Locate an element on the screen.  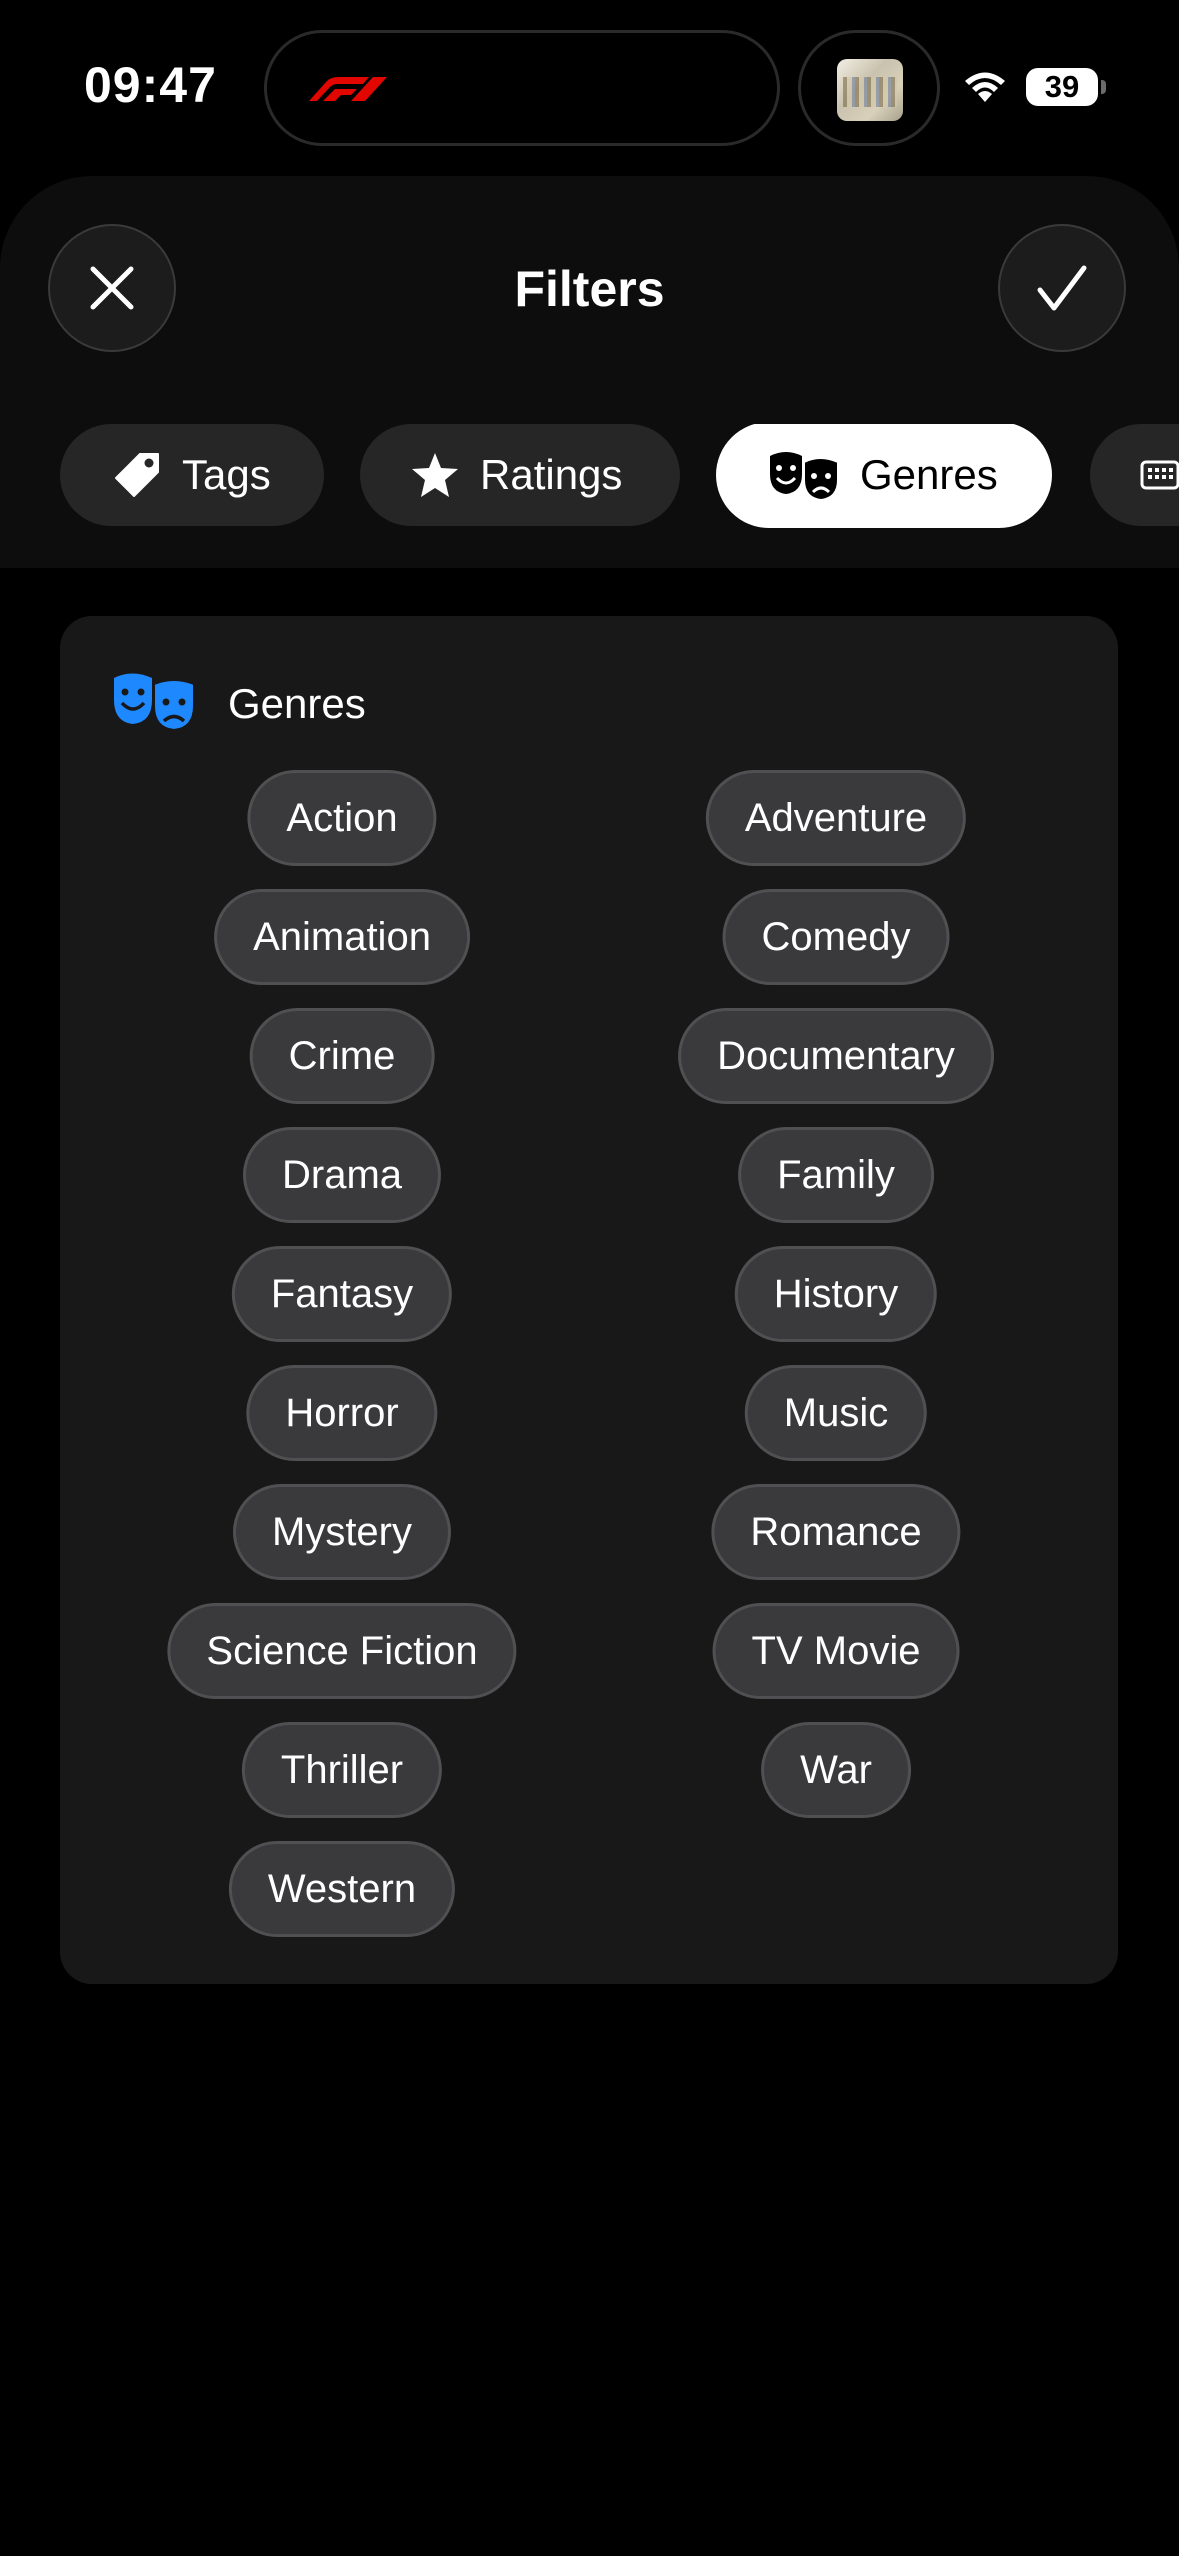
genre-chip: Science Fiction is located at coordinates (342, 1651).